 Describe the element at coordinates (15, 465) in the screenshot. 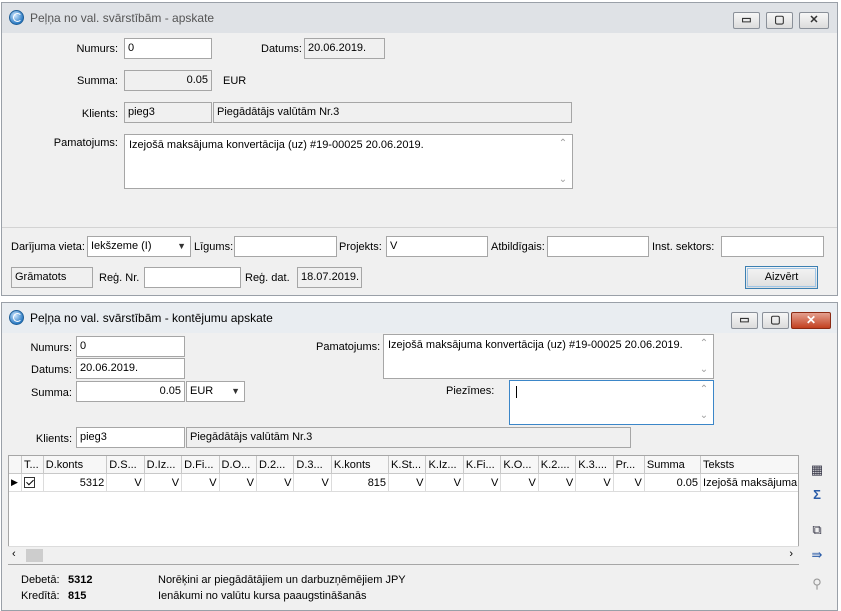

I see `row-indicator-header` at that location.